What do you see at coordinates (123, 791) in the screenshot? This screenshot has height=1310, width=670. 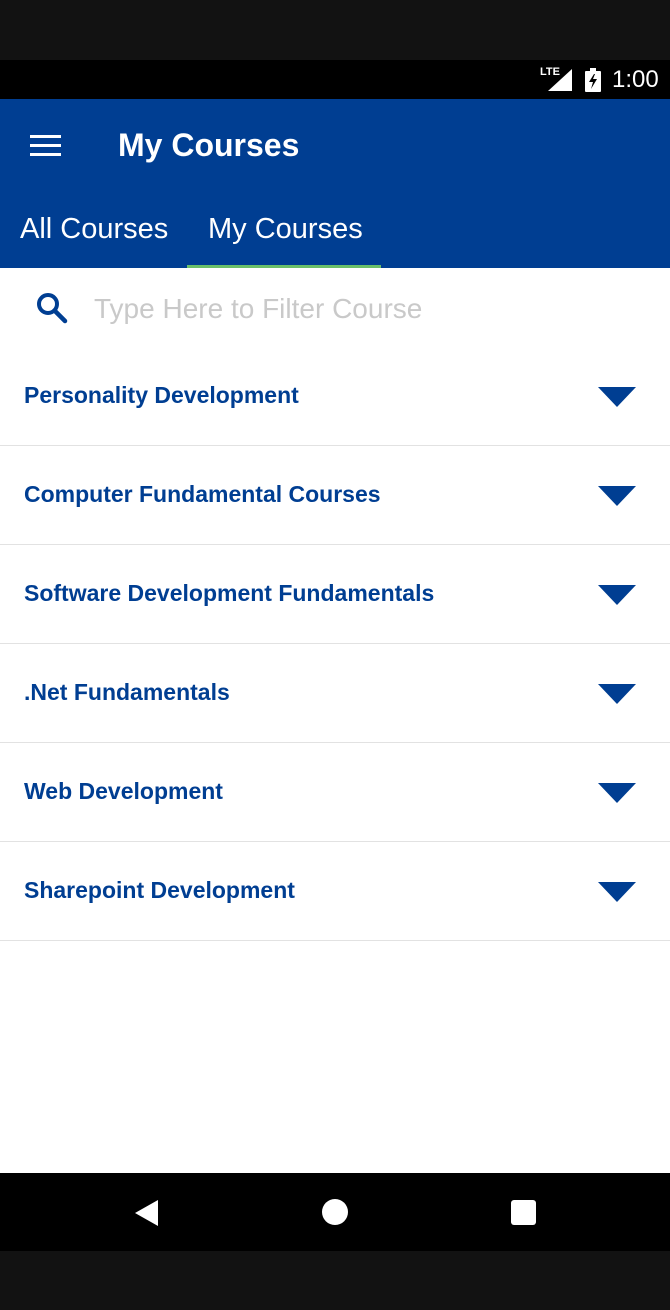 I see `course-label: Web Development` at bounding box center [123, 791].